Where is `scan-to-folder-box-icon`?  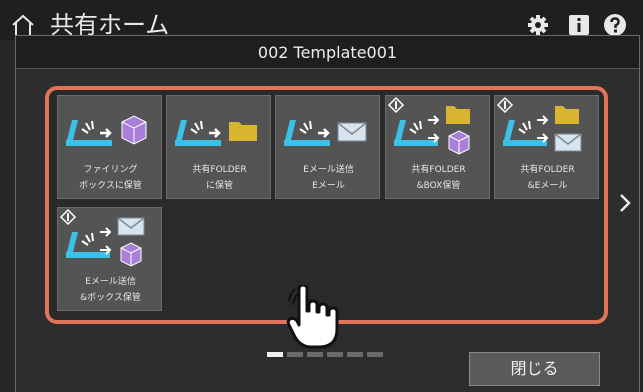
scan-to-folder-box-icon is located at coordinates (428, 125).